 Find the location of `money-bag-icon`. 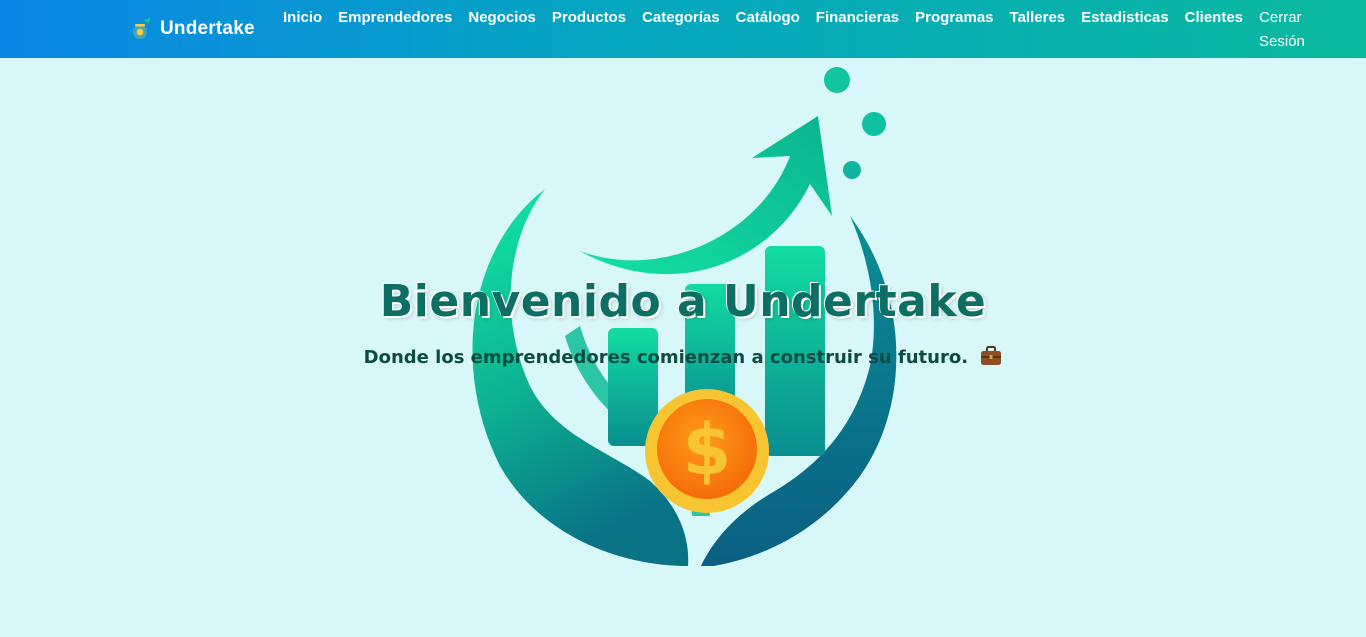

money-bag-icon is located at coordinates (142, 28).